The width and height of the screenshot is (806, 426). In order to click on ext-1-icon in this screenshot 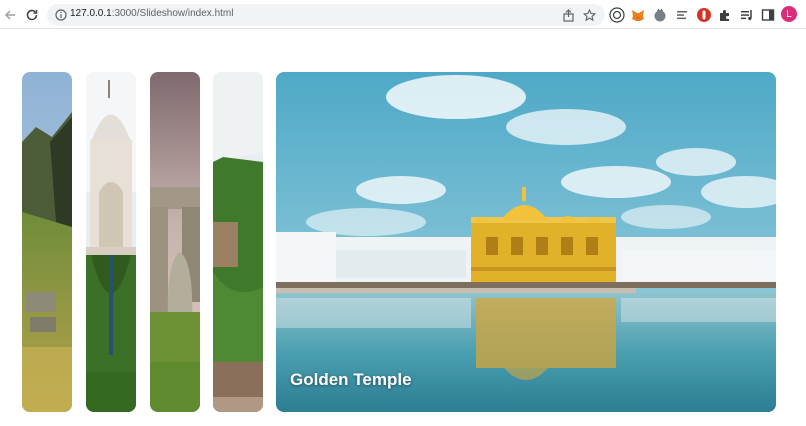, I will do `click(617, 15)`.